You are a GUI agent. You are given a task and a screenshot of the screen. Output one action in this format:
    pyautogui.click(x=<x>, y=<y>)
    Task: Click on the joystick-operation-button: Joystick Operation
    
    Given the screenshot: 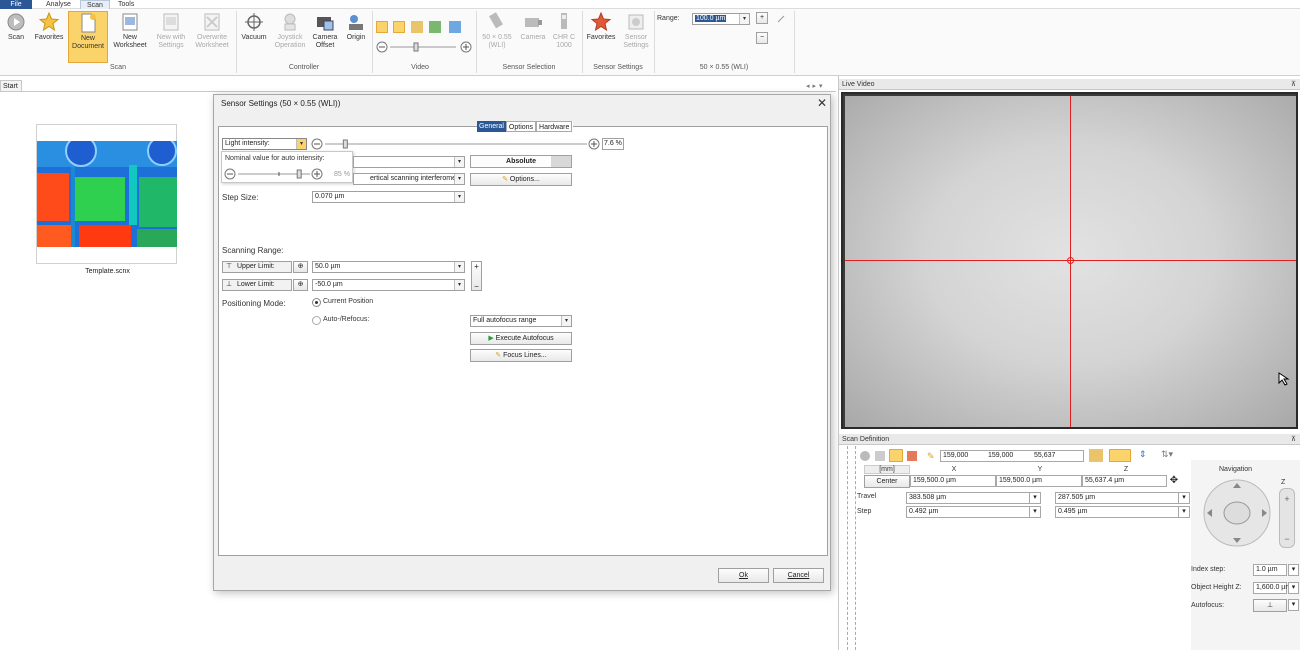 What is the action you would take?
    pyautogui.click(x=290, y=37)
    